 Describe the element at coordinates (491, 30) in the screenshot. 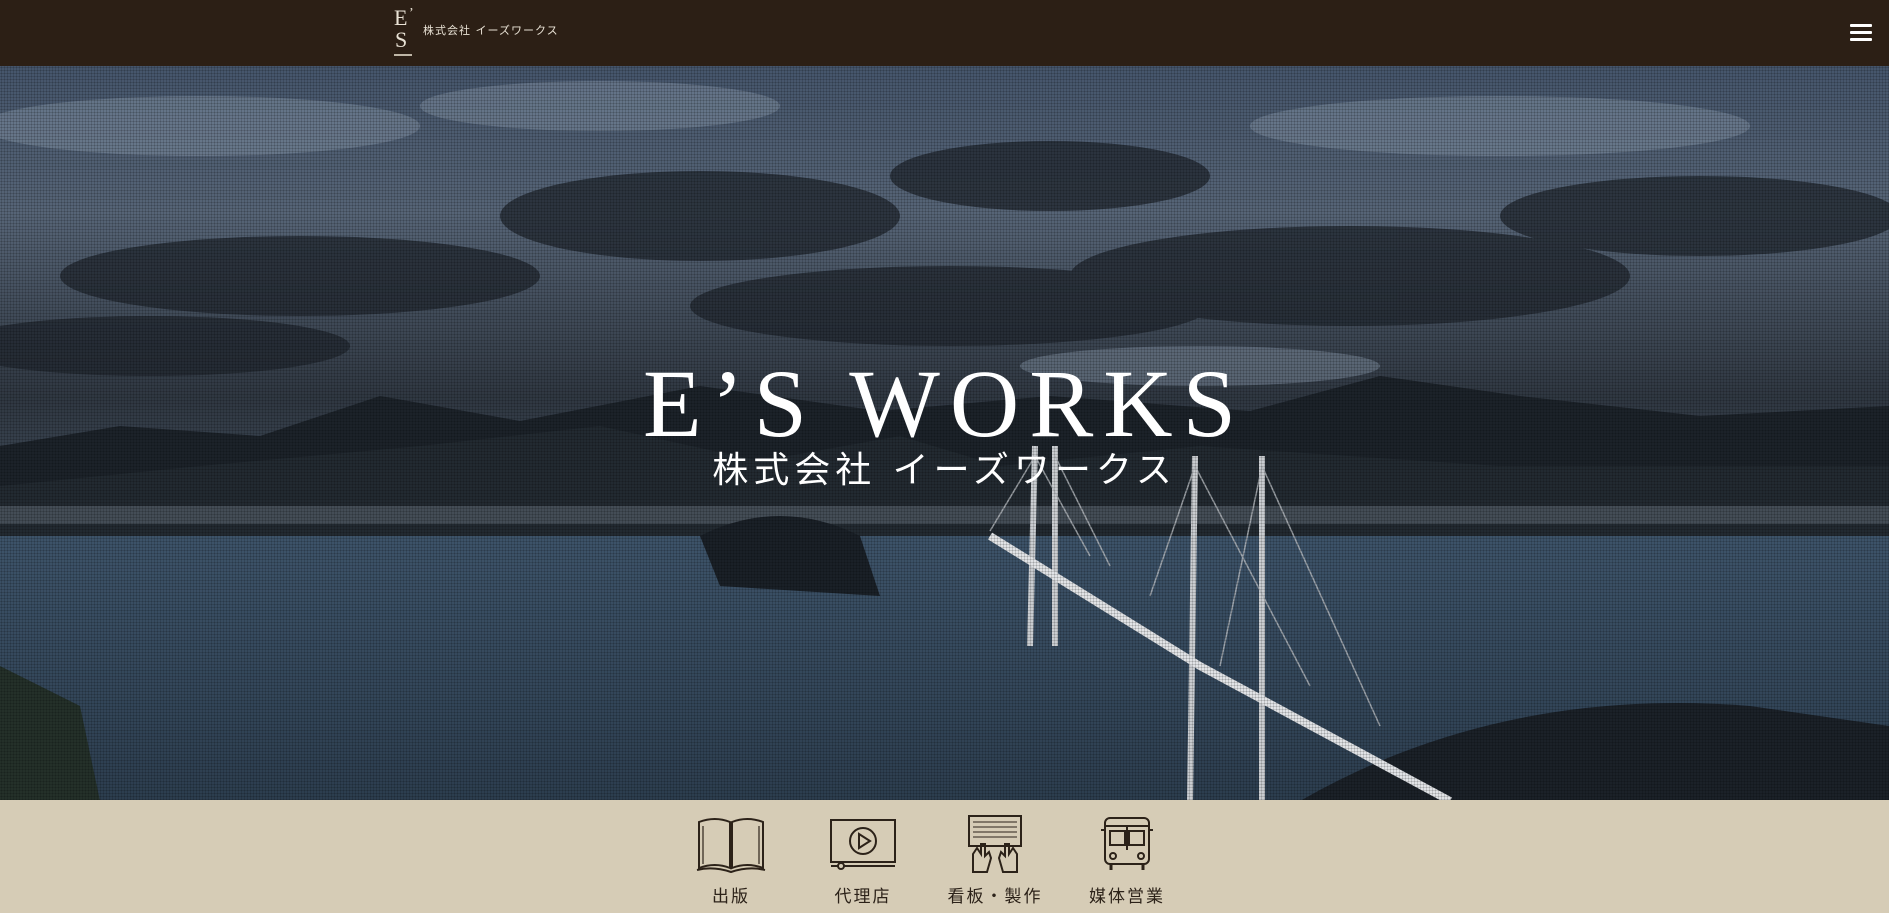

I see `header-company-name: 株式会社 イーズワークス` at that location.